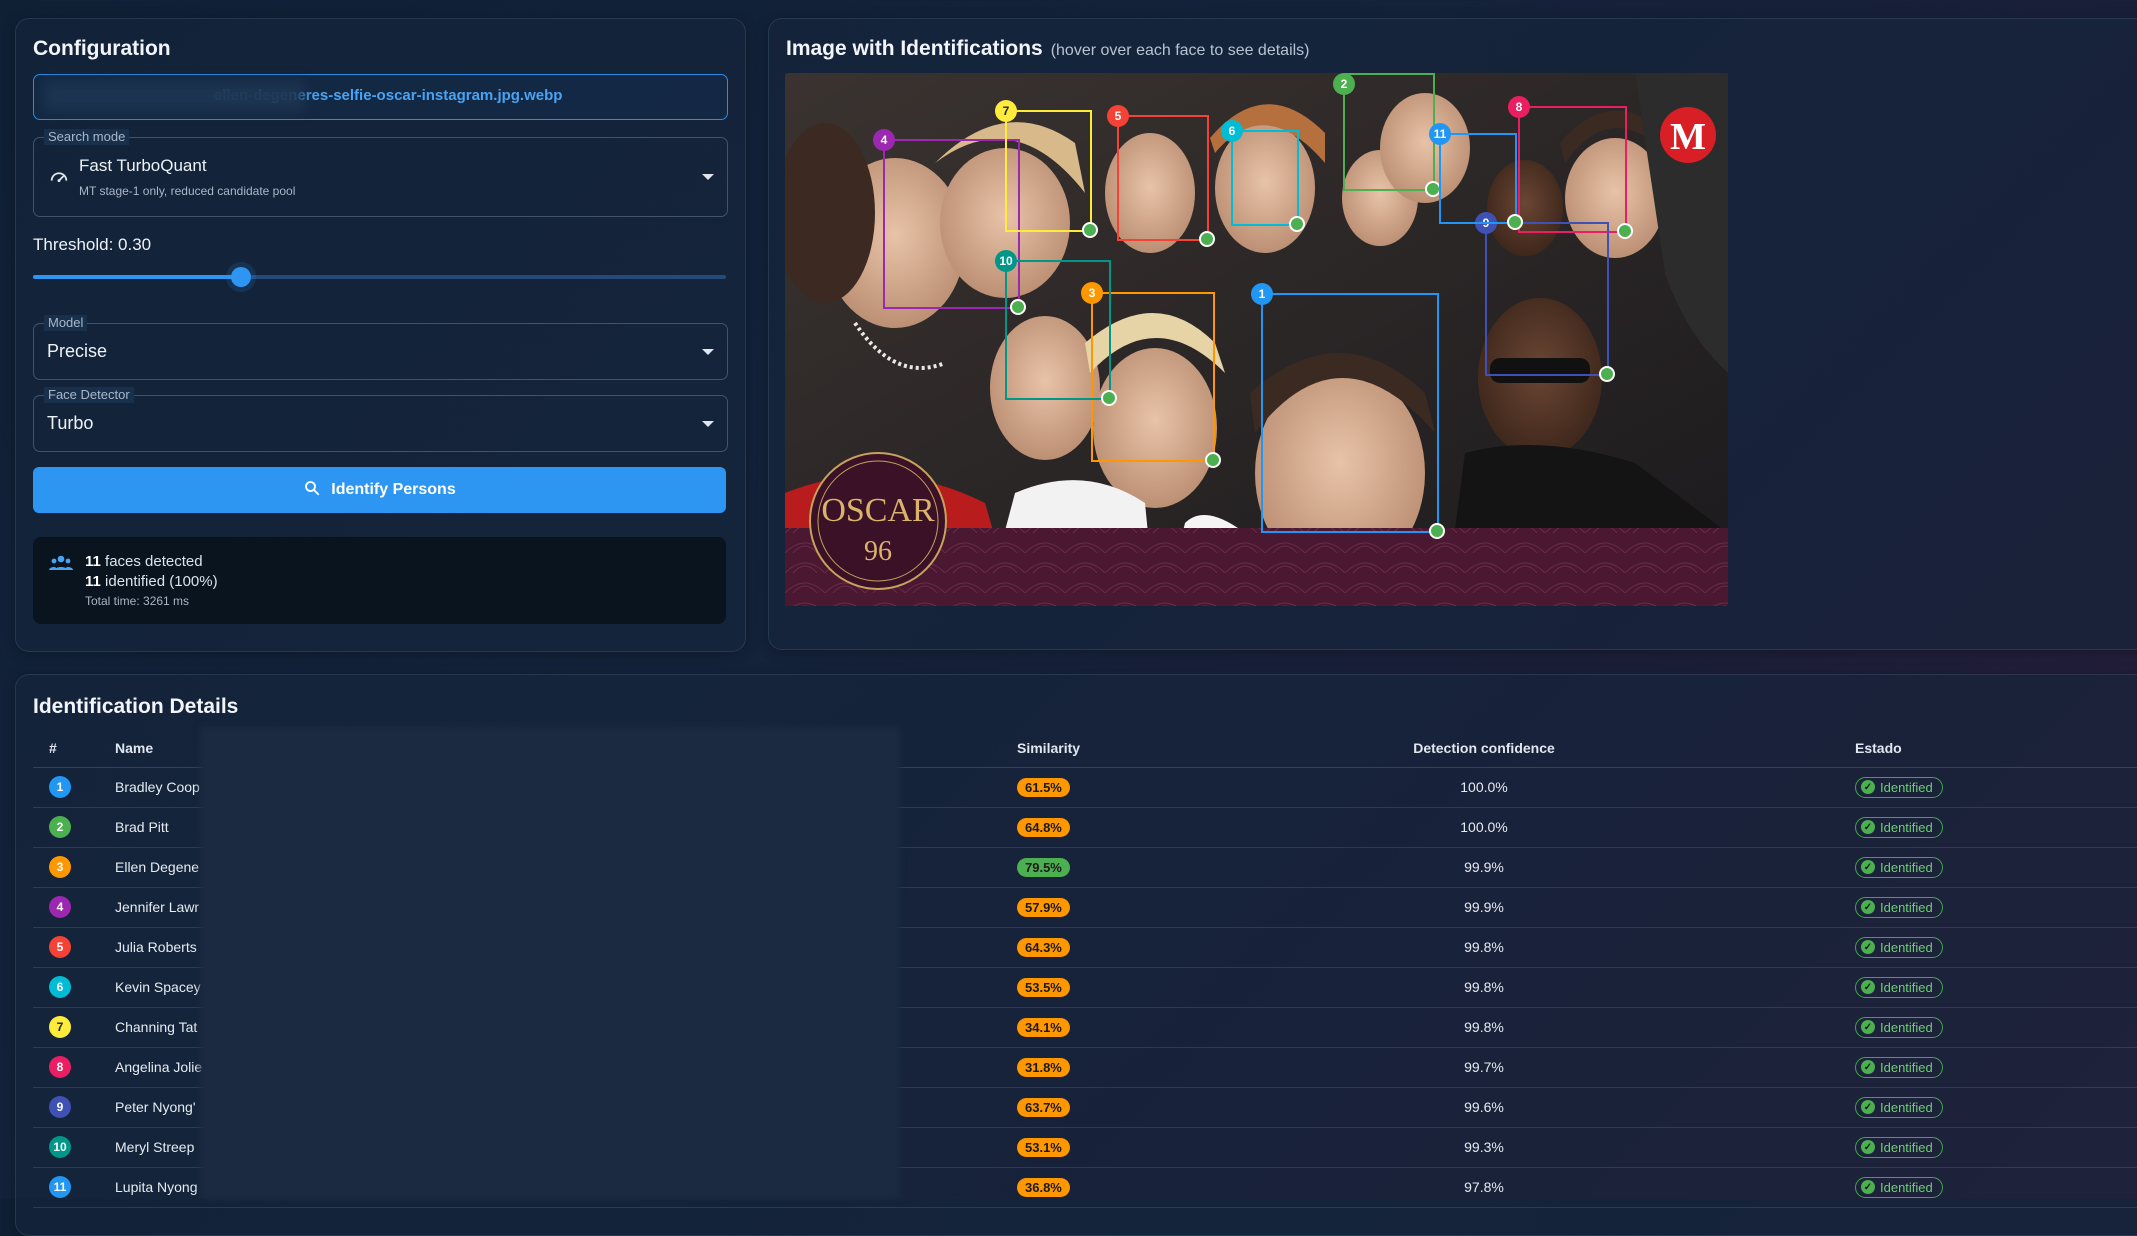  What do you see at coordinates (1519, 107) in the screenshot?
I see `face-badge-8: 8` at bounding box center [1519, 107].